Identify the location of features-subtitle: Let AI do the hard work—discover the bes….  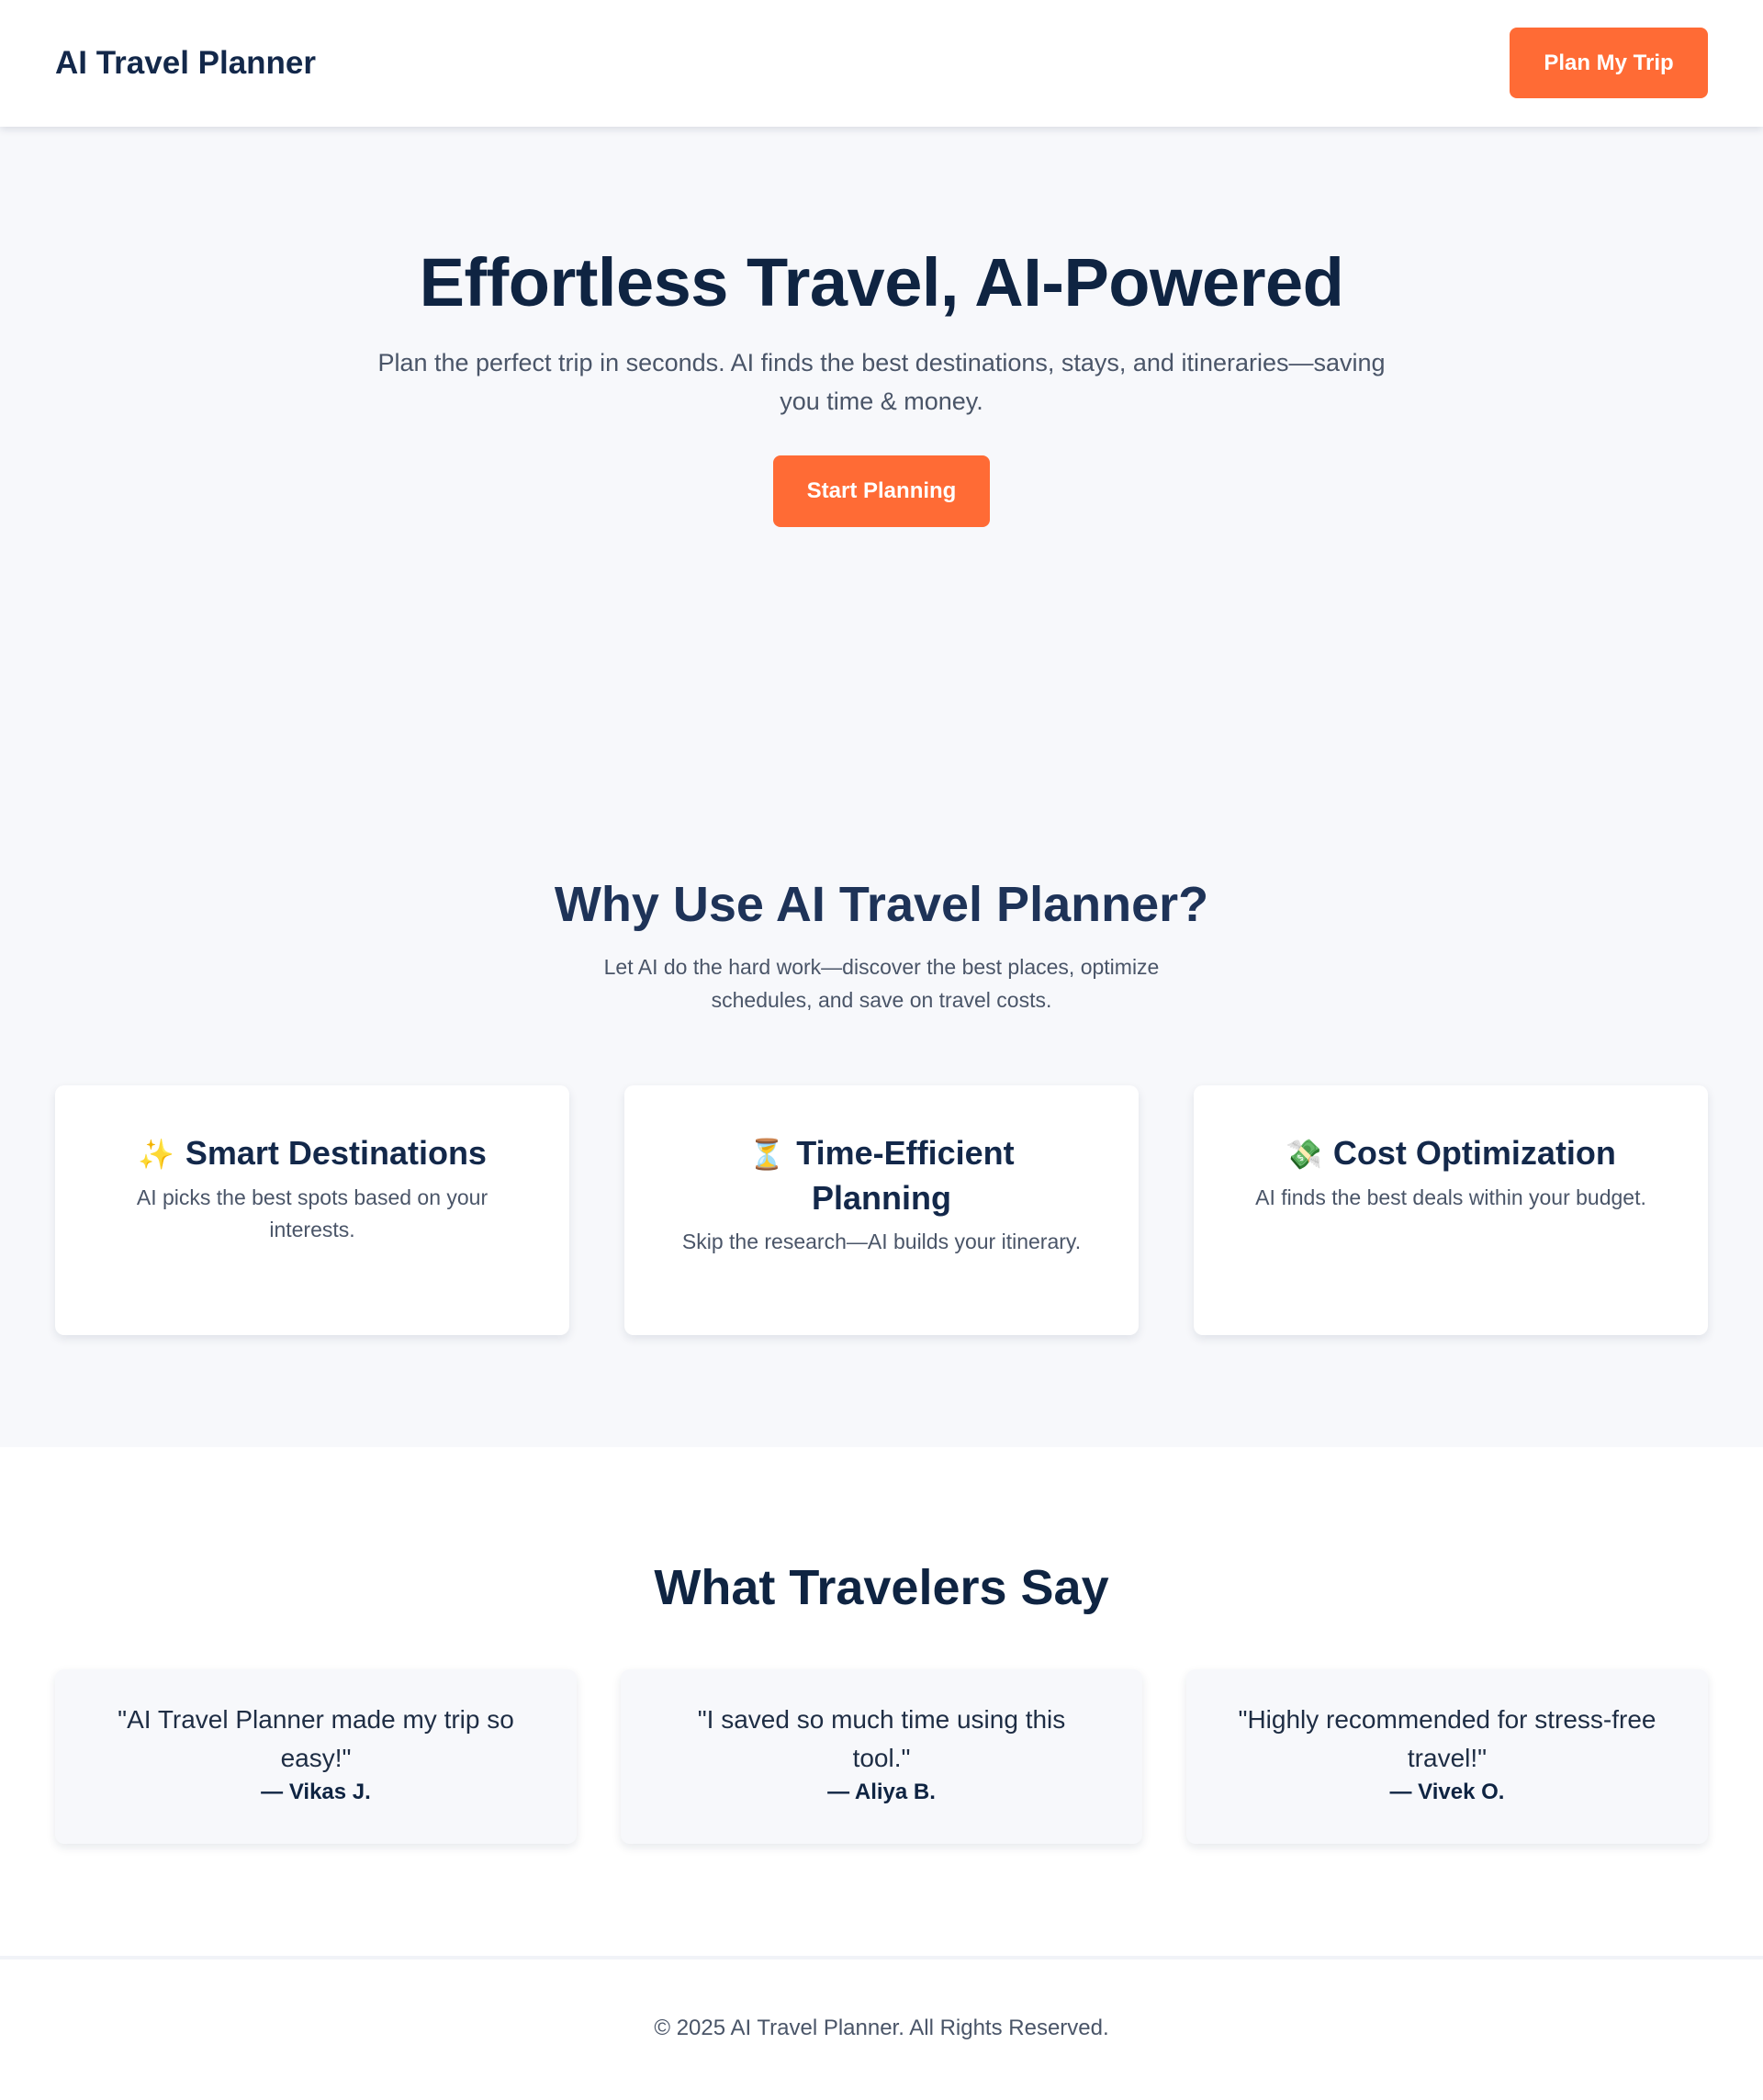
(881, 983).